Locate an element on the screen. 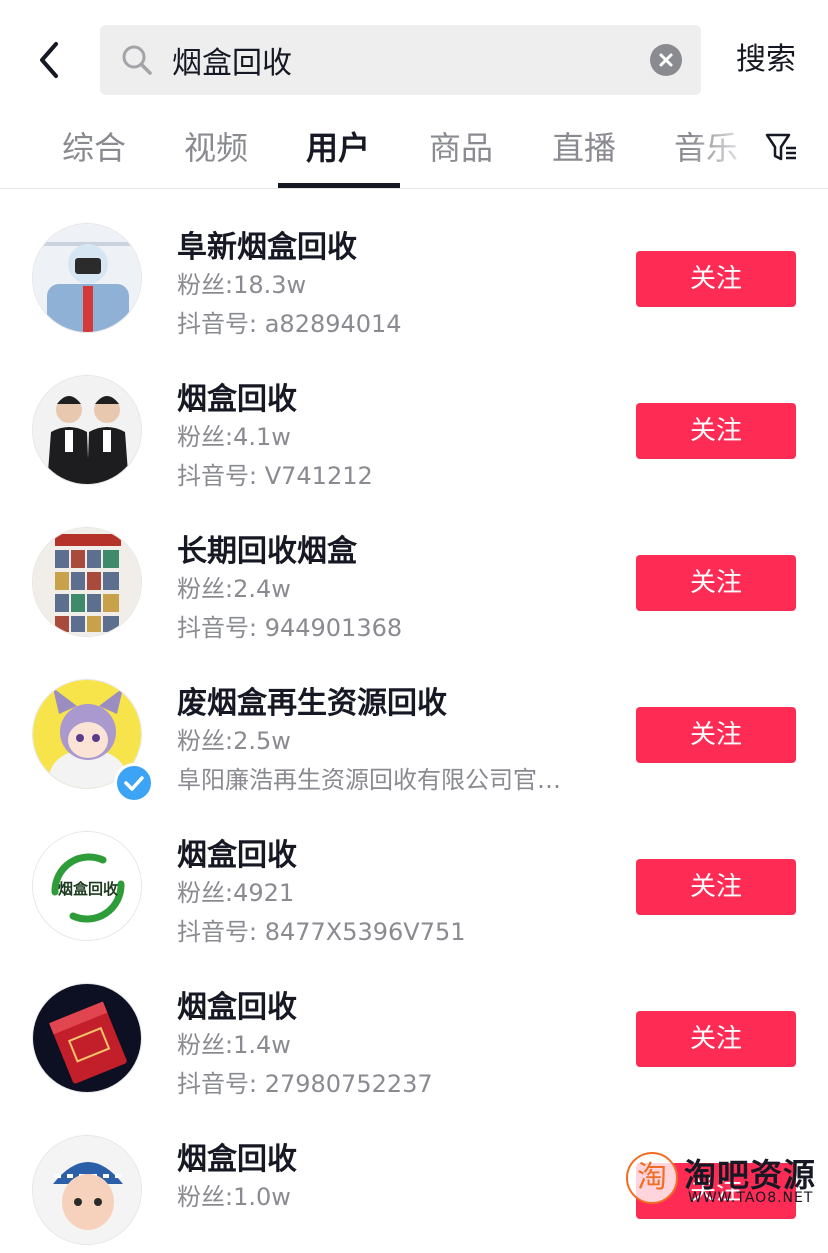 Image resolution: width=828 pixels, height=1253 pixels. douyin-id: 抖音号: V741212 is located at coordinates (275, 476).